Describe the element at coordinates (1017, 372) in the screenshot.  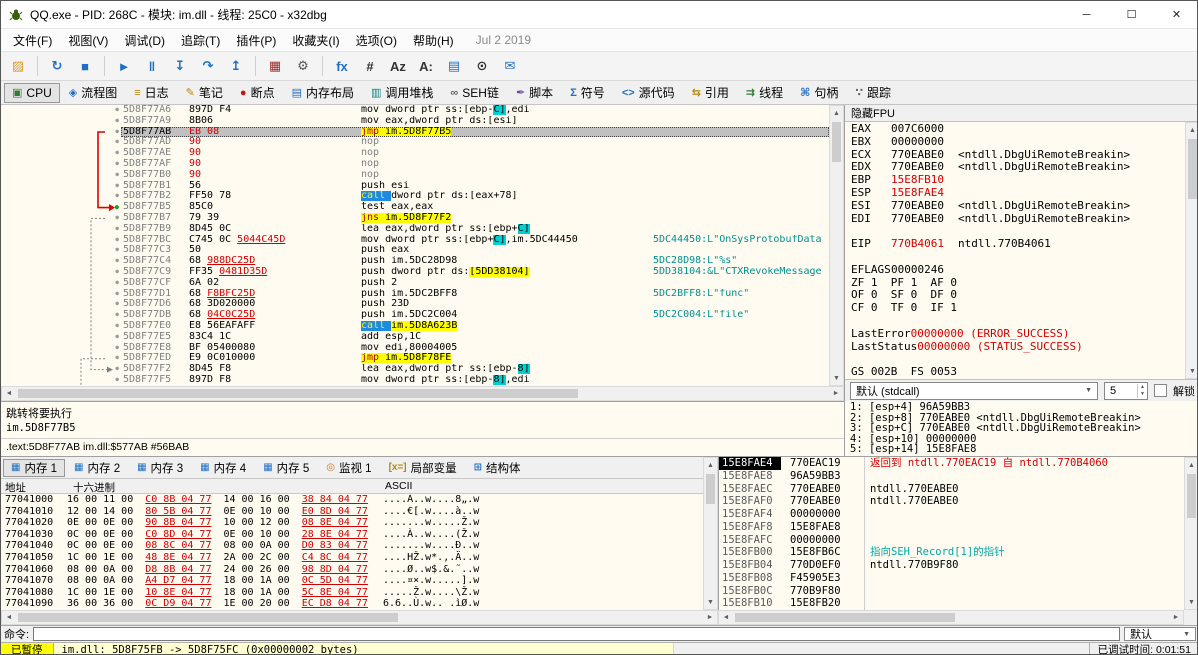
I see `register-line: GS 002B FS 0053` at that location.